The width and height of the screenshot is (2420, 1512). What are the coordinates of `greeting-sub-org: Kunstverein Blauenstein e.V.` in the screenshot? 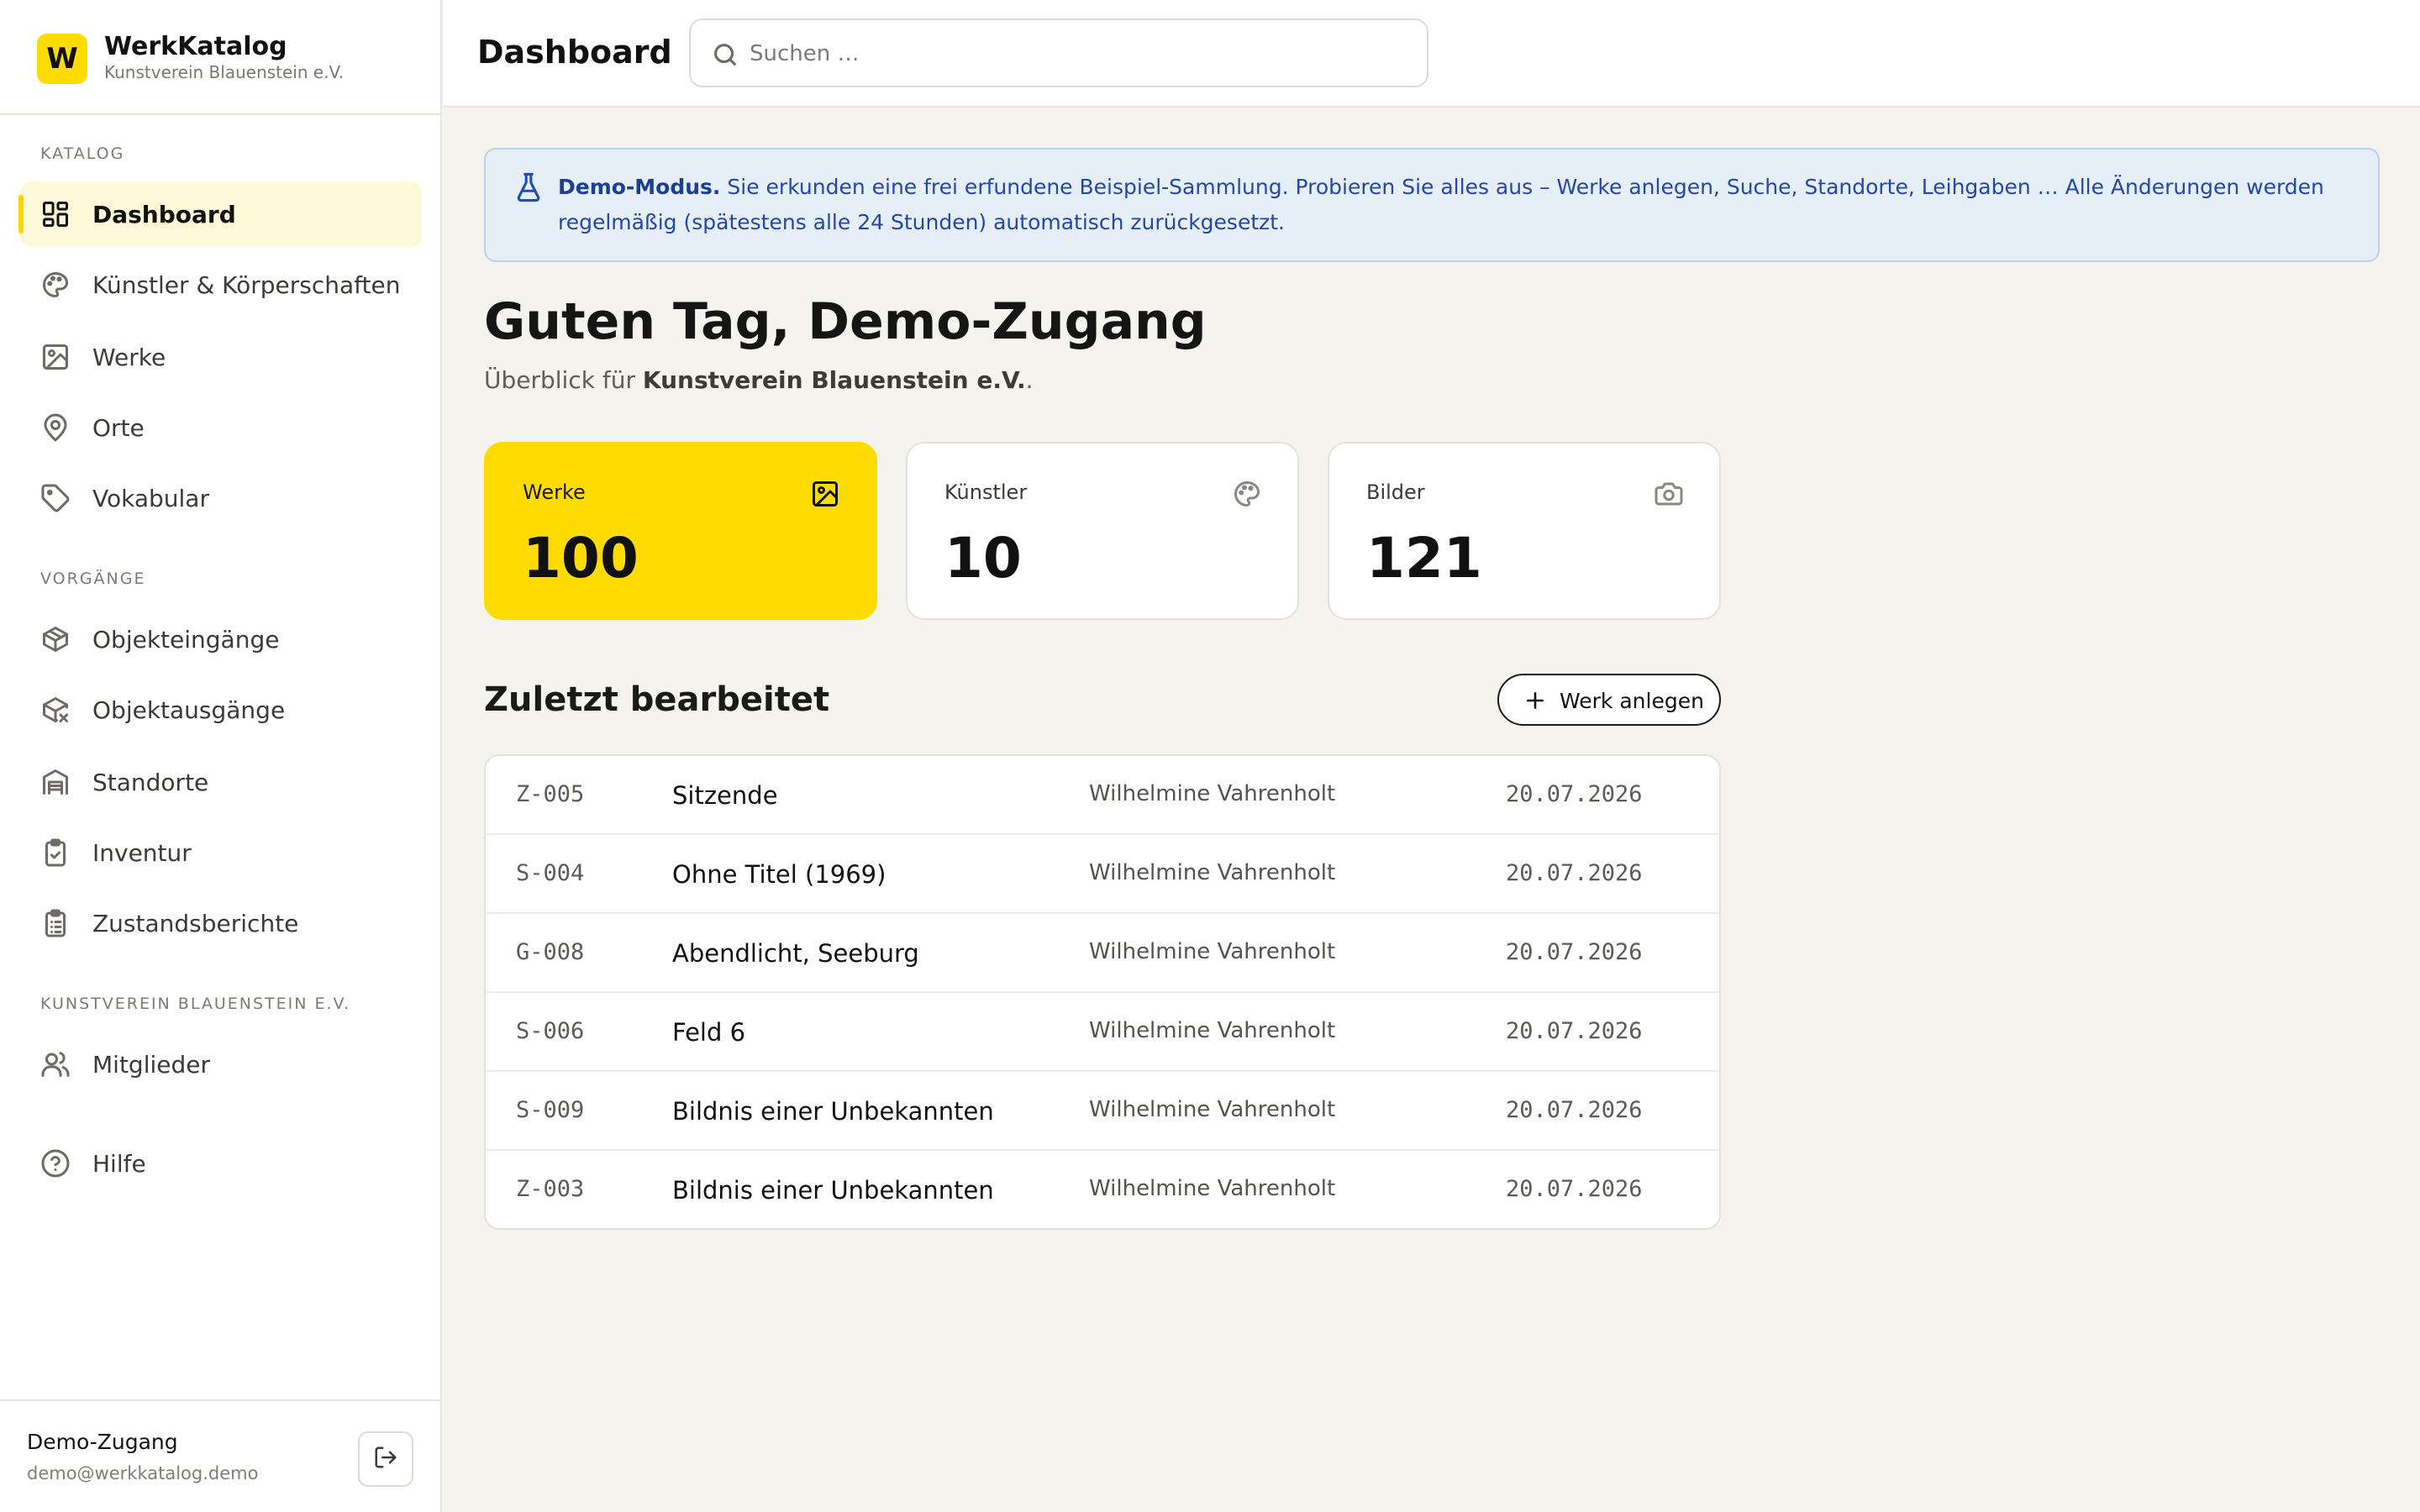 It's located at (834, 380).